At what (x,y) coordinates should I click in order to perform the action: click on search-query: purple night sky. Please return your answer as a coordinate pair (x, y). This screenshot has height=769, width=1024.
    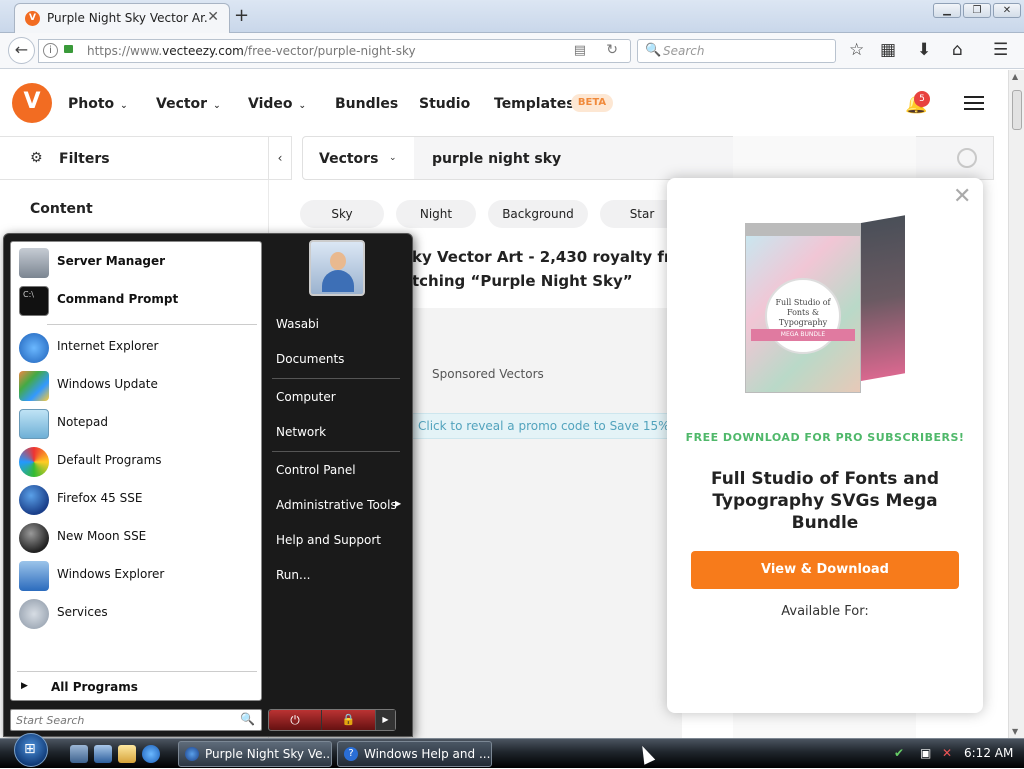
    Looking at the image, I should click on (497, 159).